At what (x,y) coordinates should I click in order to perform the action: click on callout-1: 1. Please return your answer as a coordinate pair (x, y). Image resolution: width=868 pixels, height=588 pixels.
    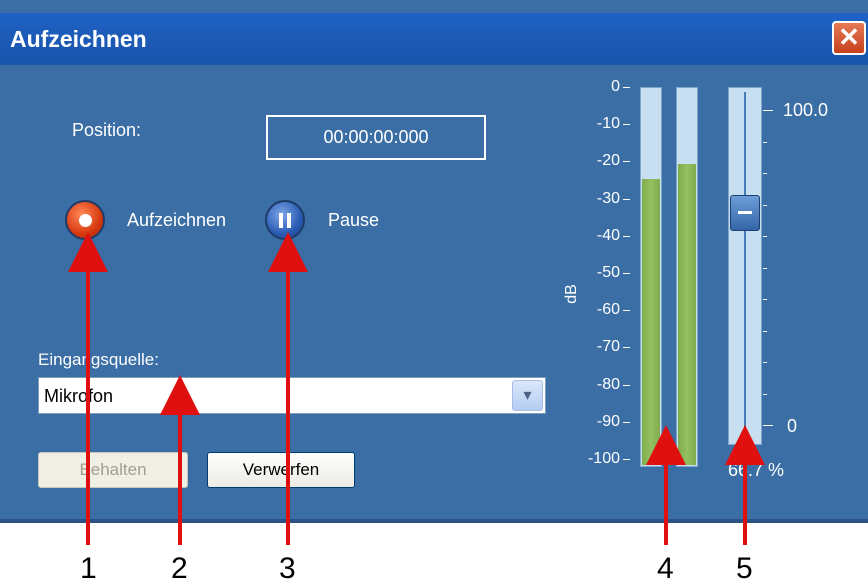
    Looking at the image, I should click on (88, 568).